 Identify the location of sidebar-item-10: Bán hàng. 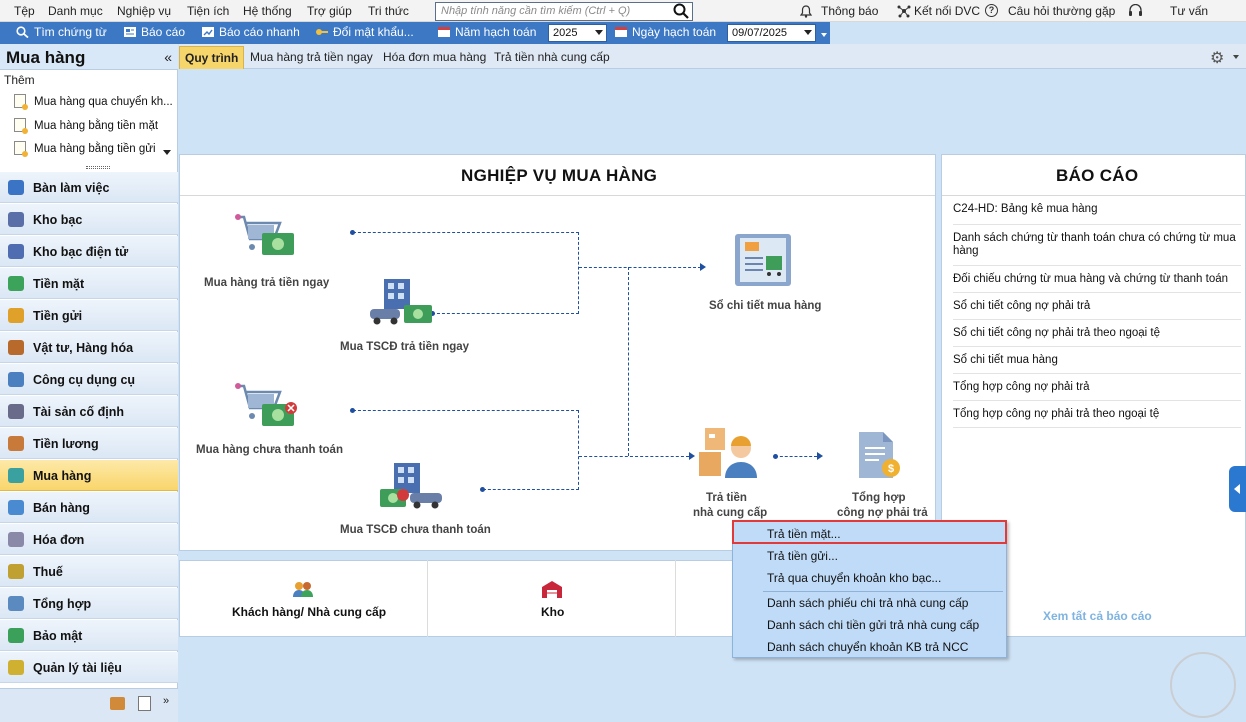
(89, 507).